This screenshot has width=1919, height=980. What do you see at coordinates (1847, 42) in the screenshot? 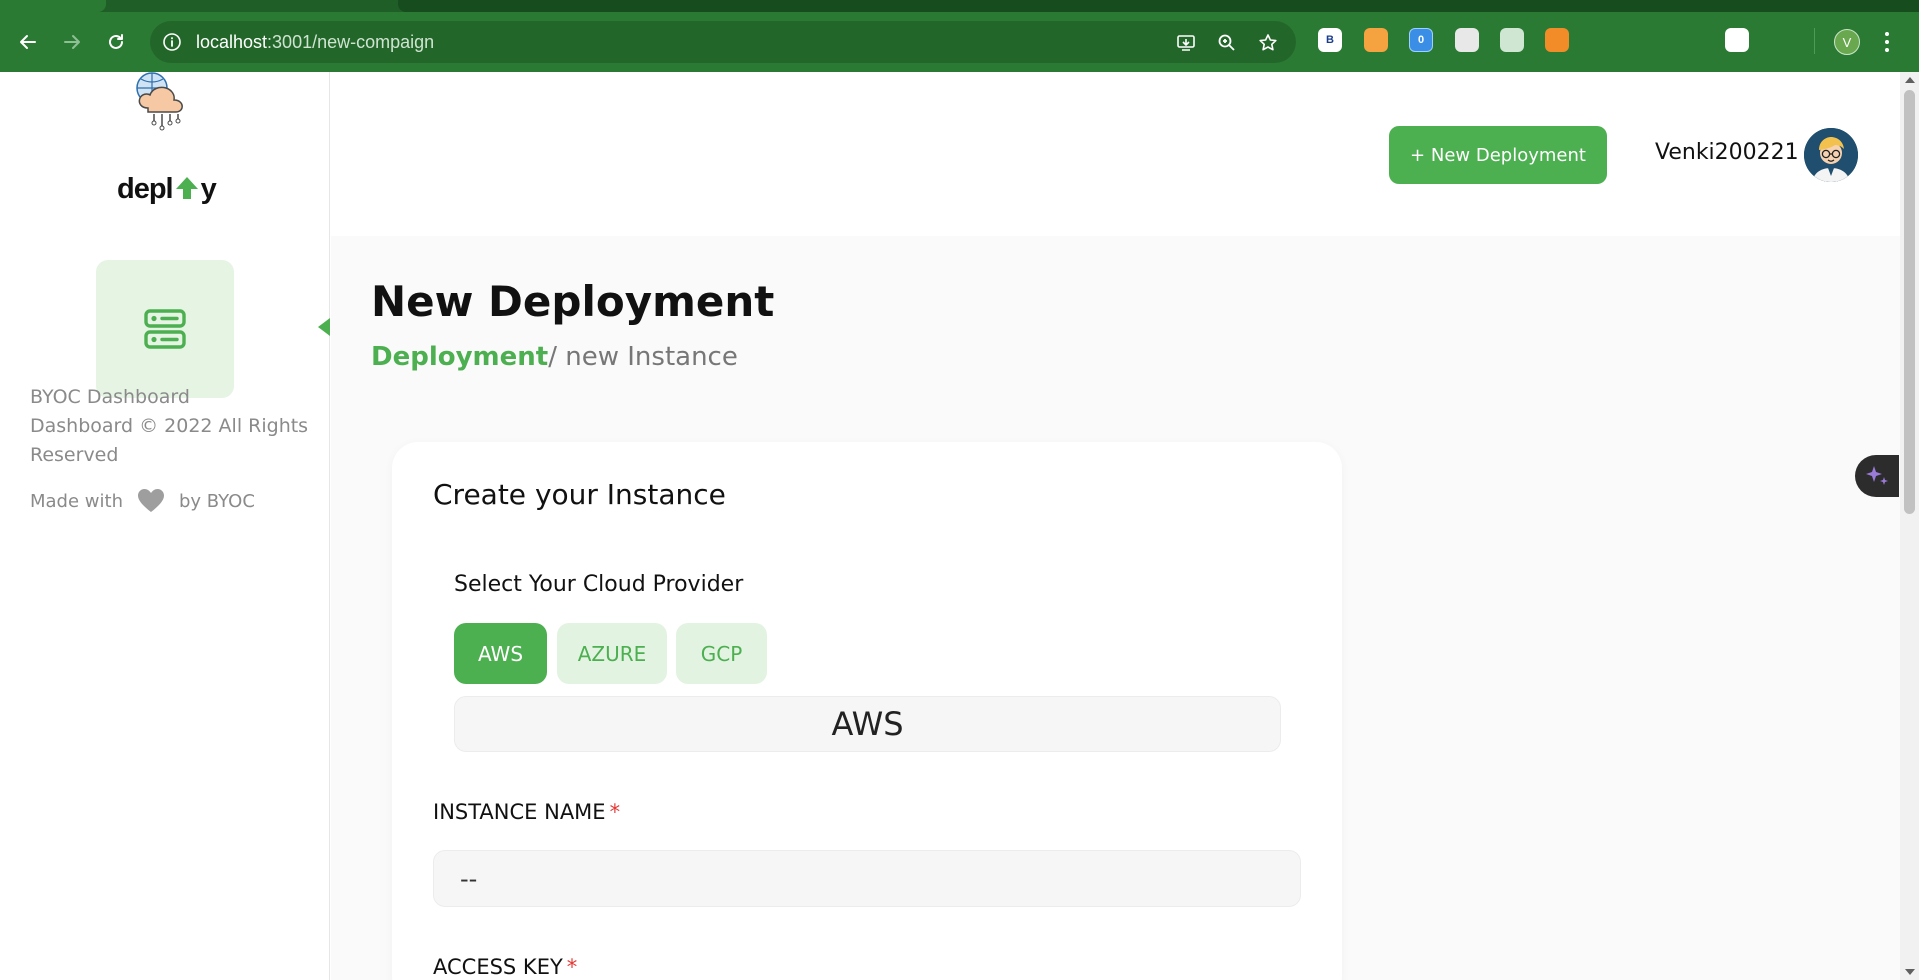
I see `profile-avatar-button: V` at bounding box center [1847, 42].